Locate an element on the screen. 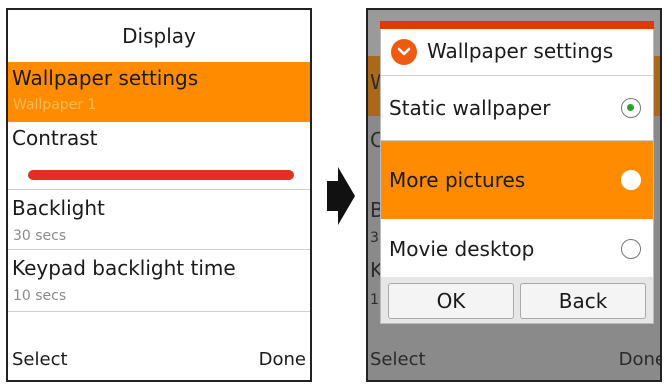 The height and width of the screenshot is (385, 666). option-movie-desktop: Movie desktop is located at coordinates (517, 249).